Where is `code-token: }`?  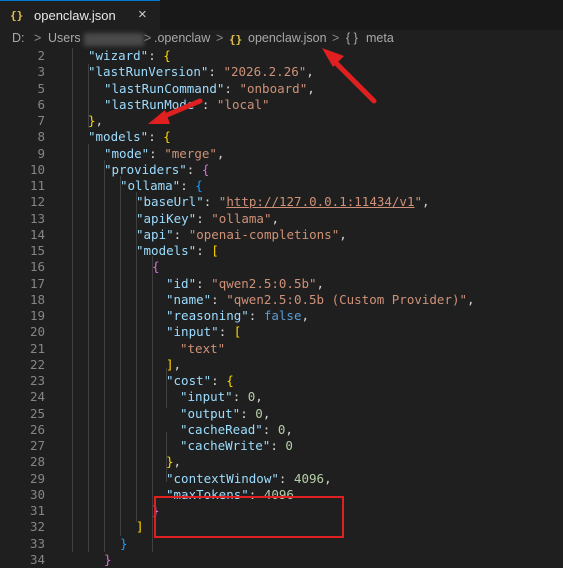 code-token: } is located at coordinates (108, 559).